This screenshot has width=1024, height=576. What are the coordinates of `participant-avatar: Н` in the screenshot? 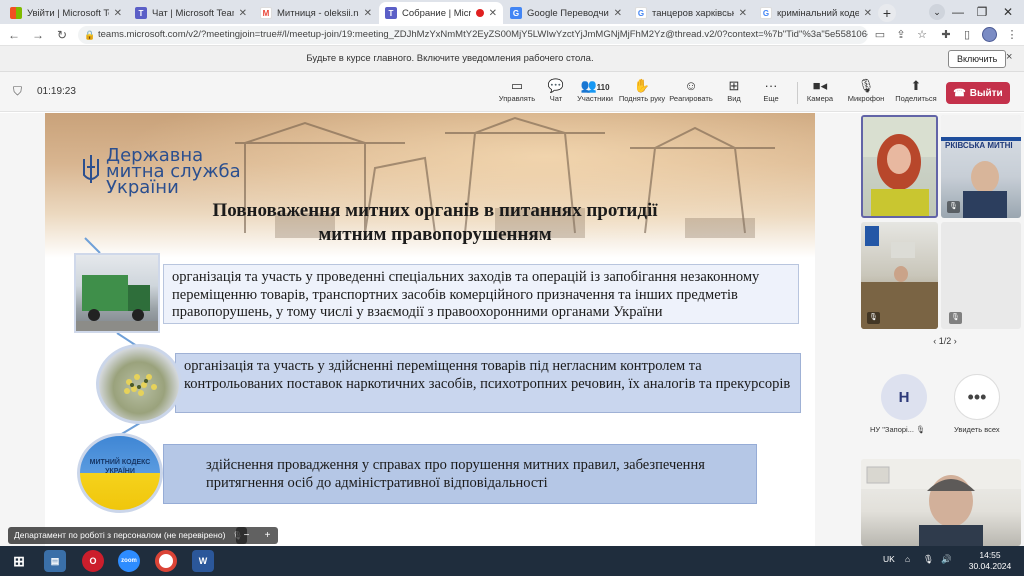 It's located at (904, 397).